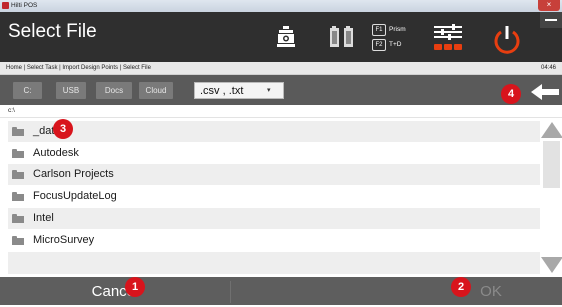  I want to click on list-item: Autodesk, so click(274, 153).